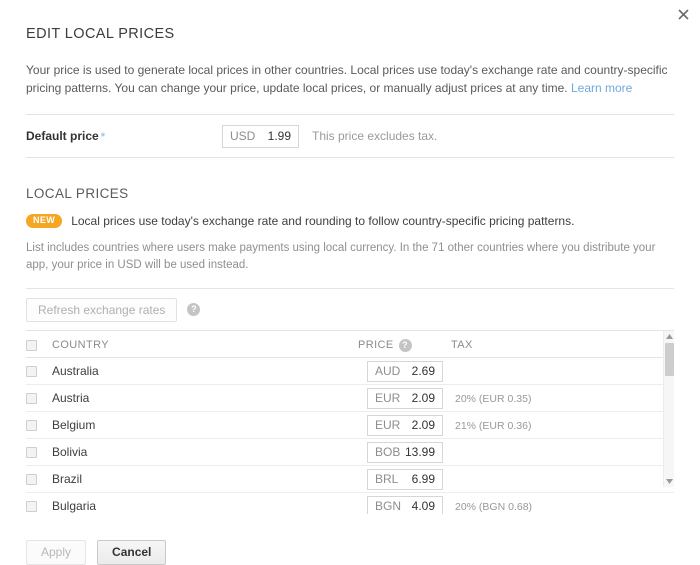  What do you see at coordinates (67, 479) in the screenshot?
I see `country-name: Brazil` at bounding box center [67, 479].